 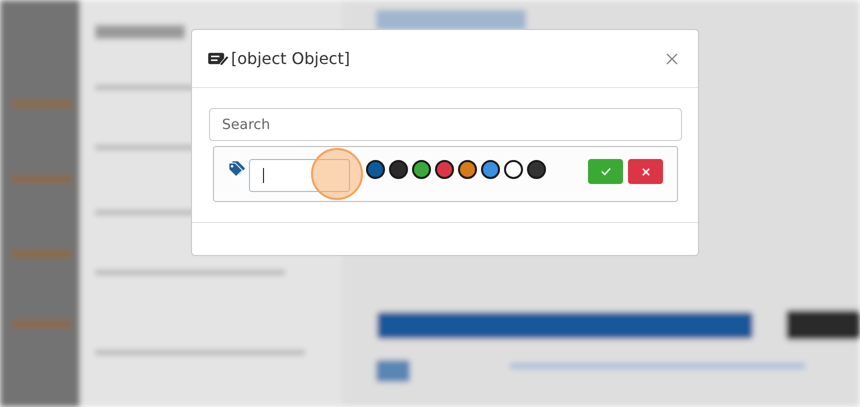 I want to click on click-indicator, so click(x=337, y=174).